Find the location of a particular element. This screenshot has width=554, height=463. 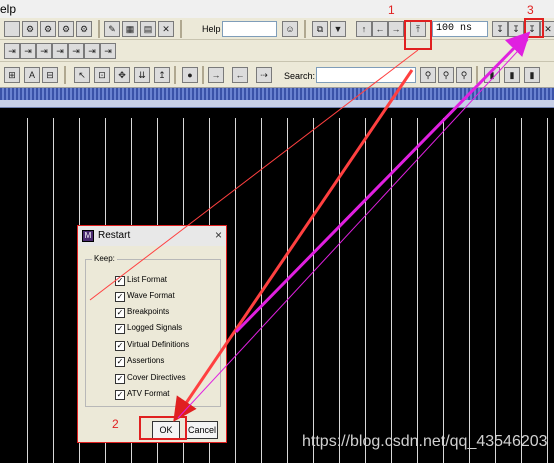

watermark: https://blog.csdn.net/qq_43546203 is located at coordinates (425, 441).